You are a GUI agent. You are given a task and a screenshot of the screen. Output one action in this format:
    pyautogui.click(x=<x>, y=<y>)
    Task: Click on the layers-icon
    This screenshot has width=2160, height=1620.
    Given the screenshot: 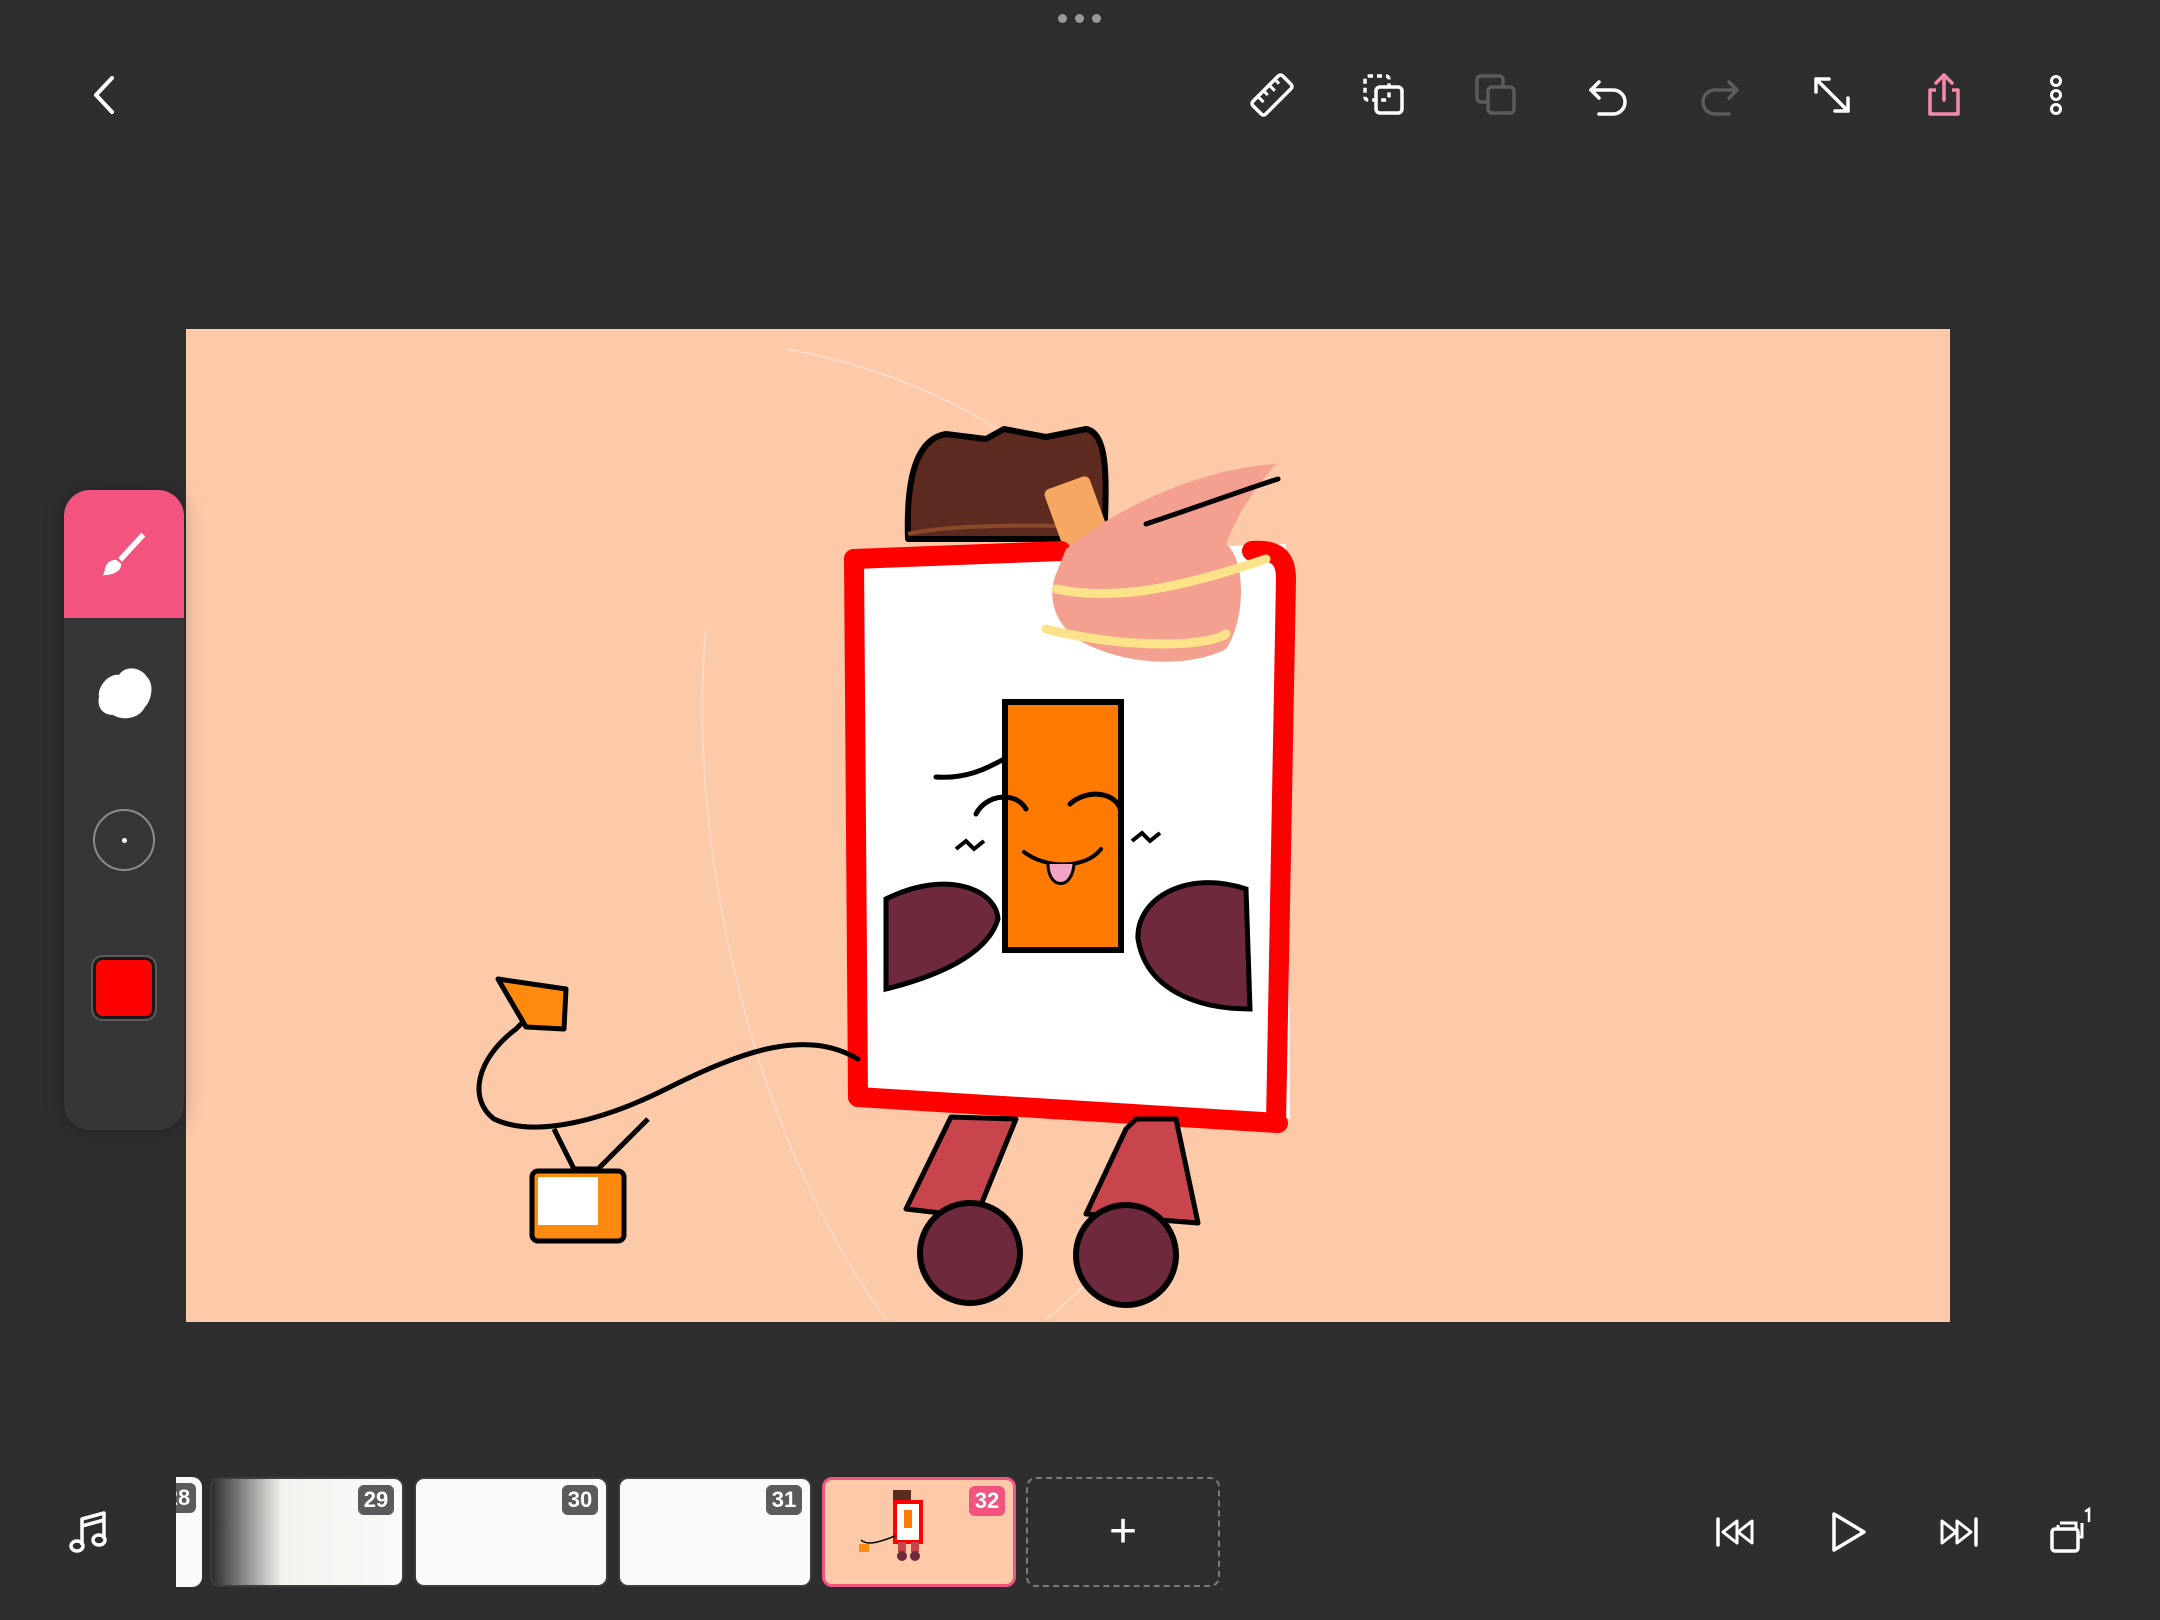 What is the action you would take?
    pyautogui.click(x=2070, y=1530)
    